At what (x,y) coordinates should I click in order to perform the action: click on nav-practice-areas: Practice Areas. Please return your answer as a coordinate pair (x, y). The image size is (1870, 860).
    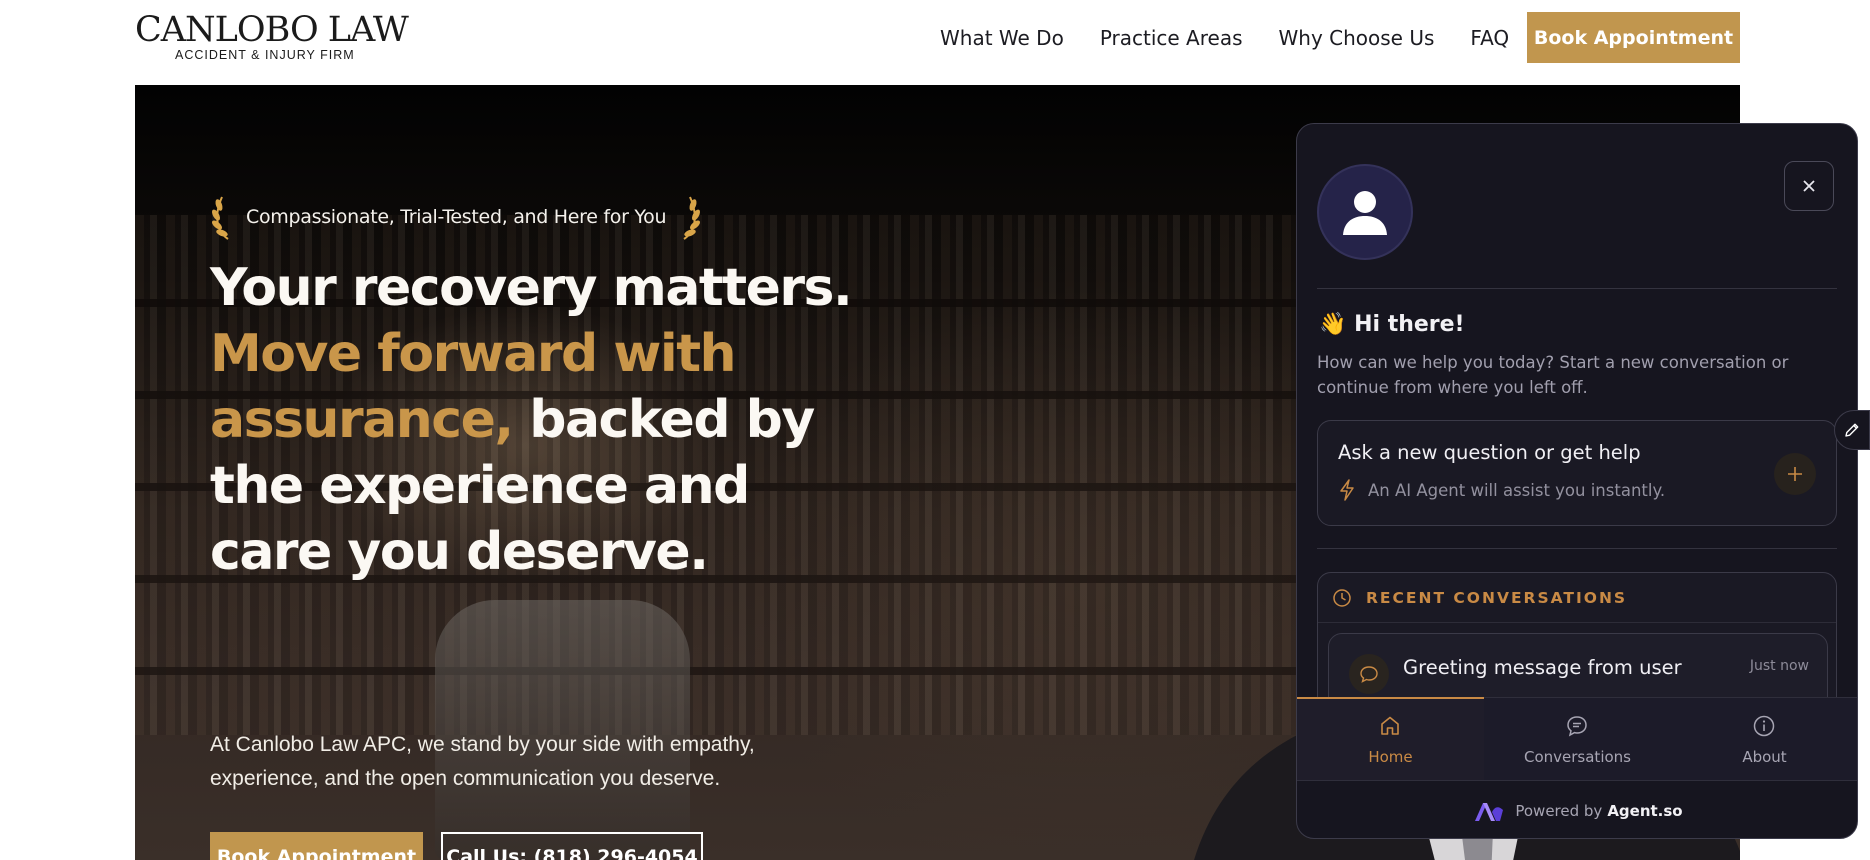
    Looking at the image, I should click on (1171, 38).